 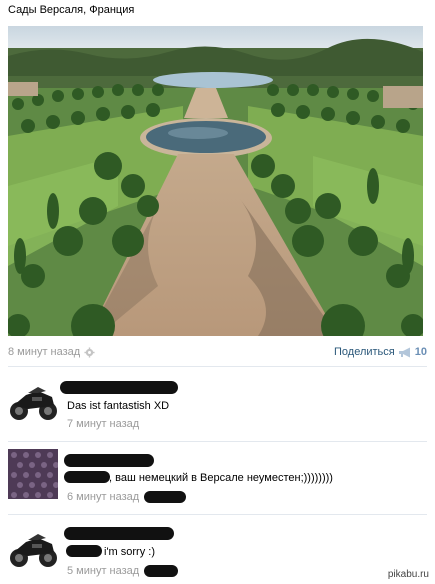 What do you see at coordinates (103, 424) in the screenshot?
I see `comment-time: 7 минут назад` at bounding box center [103, 424].